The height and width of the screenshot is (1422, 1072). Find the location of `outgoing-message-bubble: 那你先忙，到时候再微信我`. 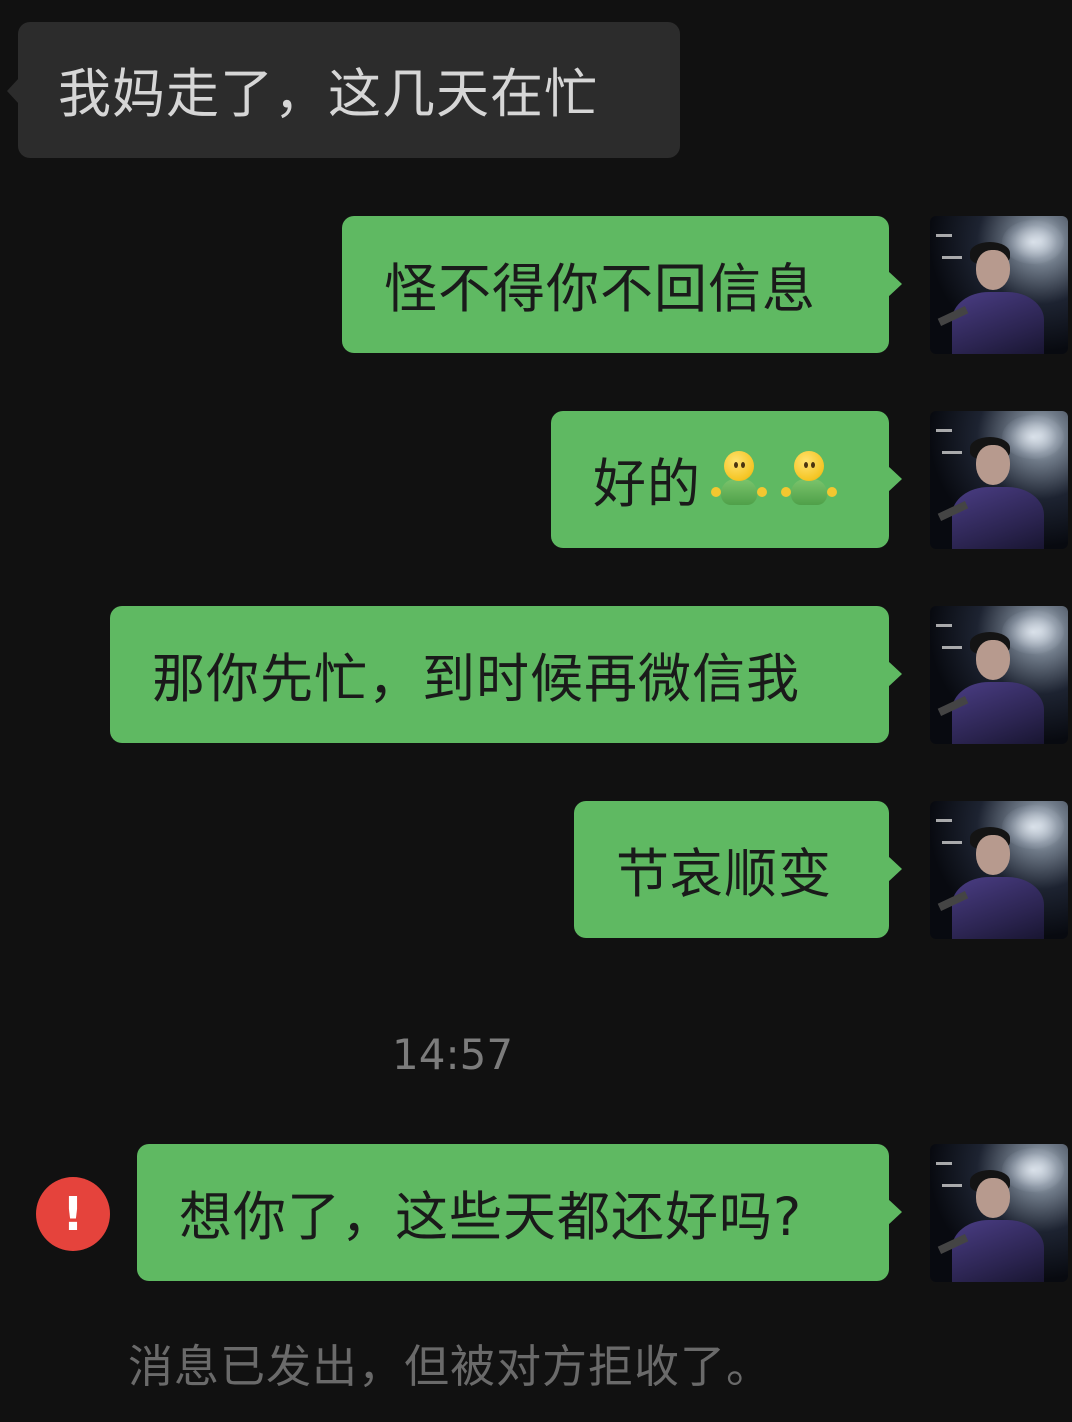

outgoing-message-bubble: 那你先忙，到时候再微信我 is located at coordinates (506, 674).